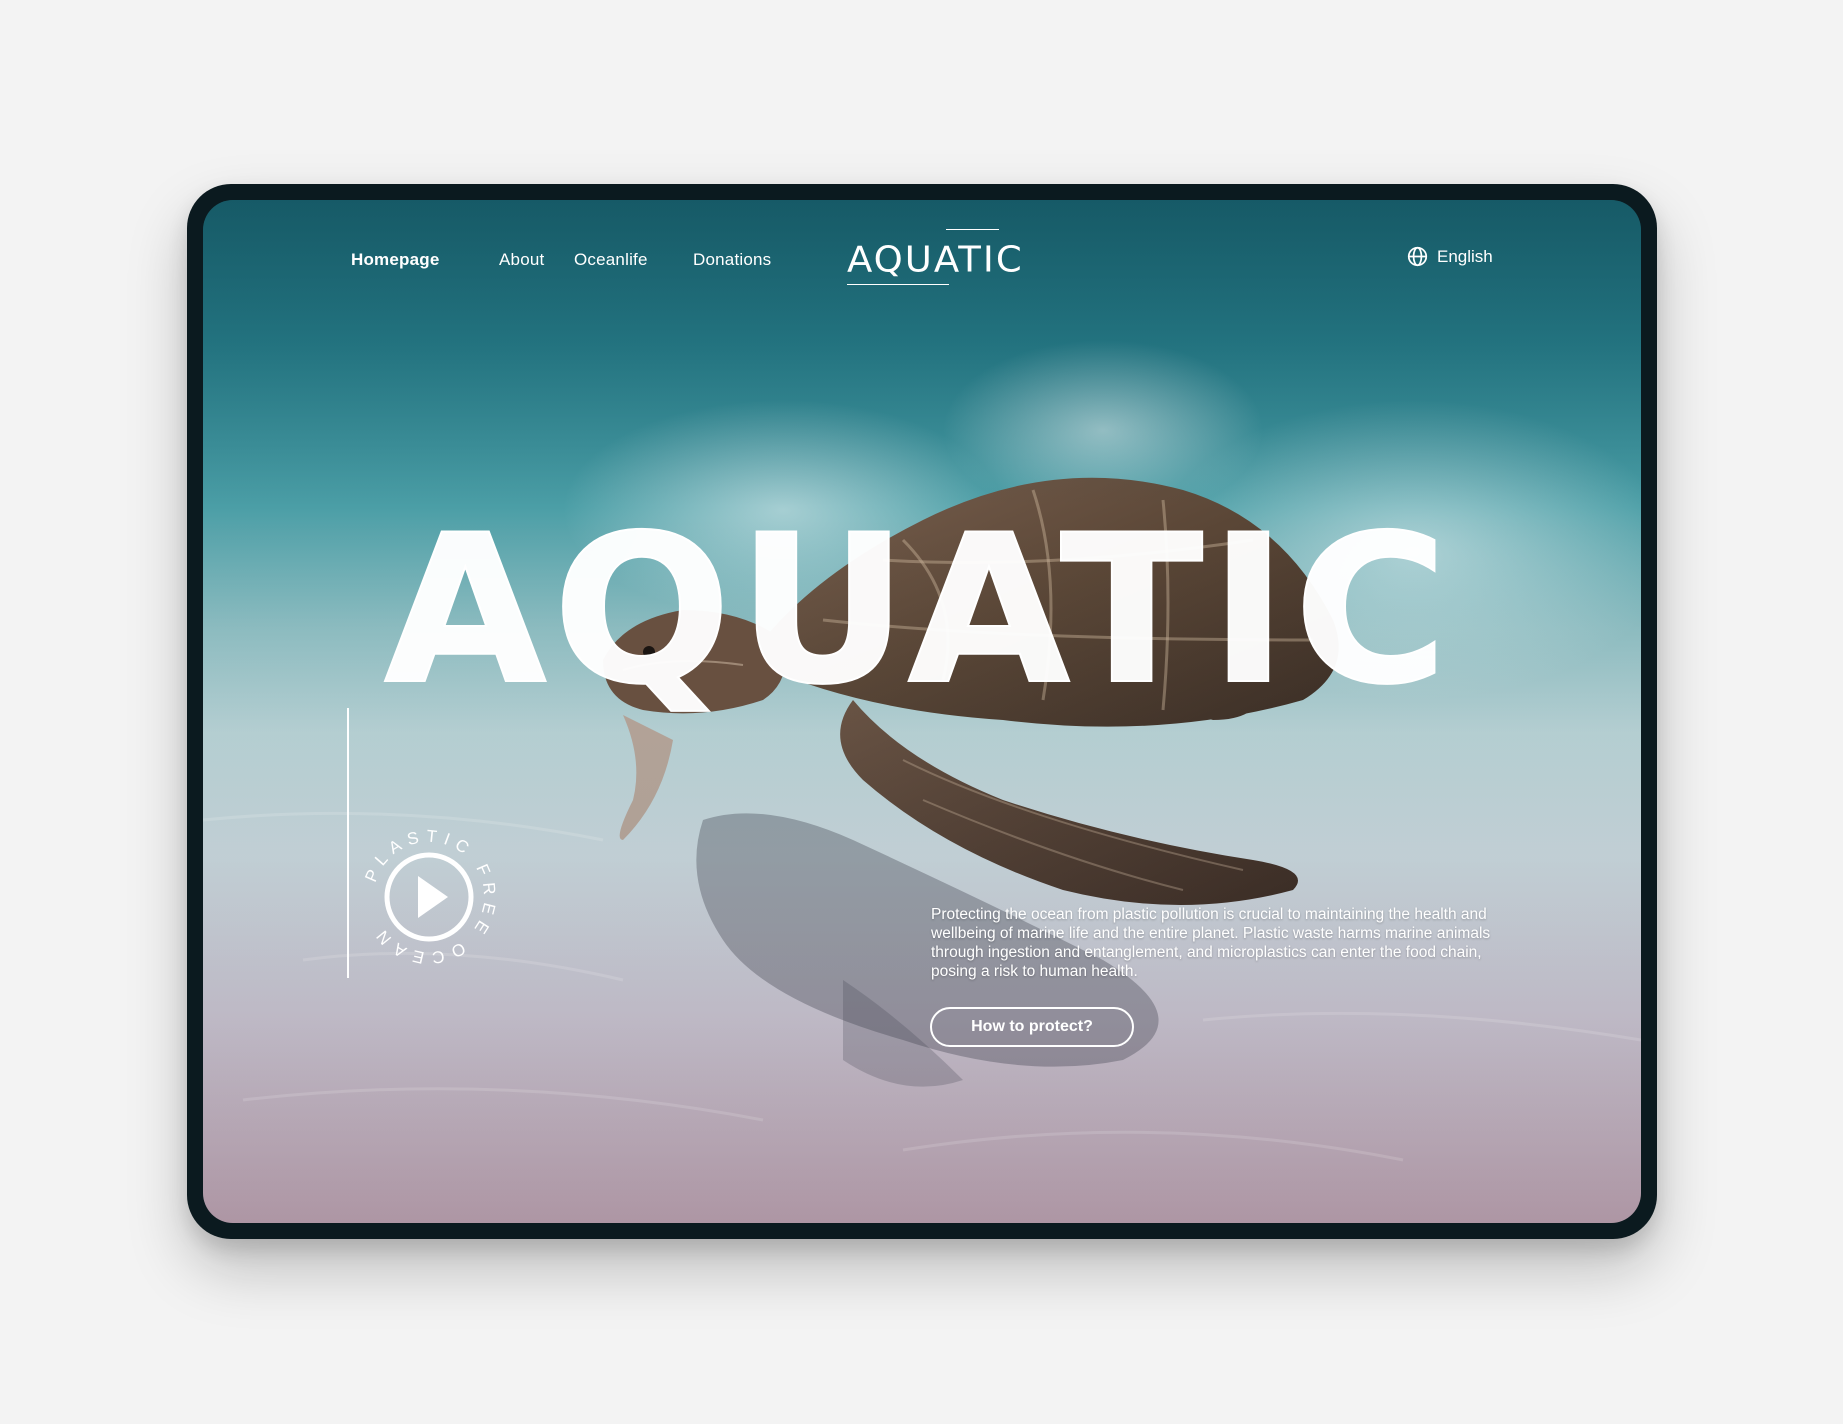 The height and width of the screenshot is (1424, 1843). I want to click on logo-text: AQUATIC, so click(935, 259).